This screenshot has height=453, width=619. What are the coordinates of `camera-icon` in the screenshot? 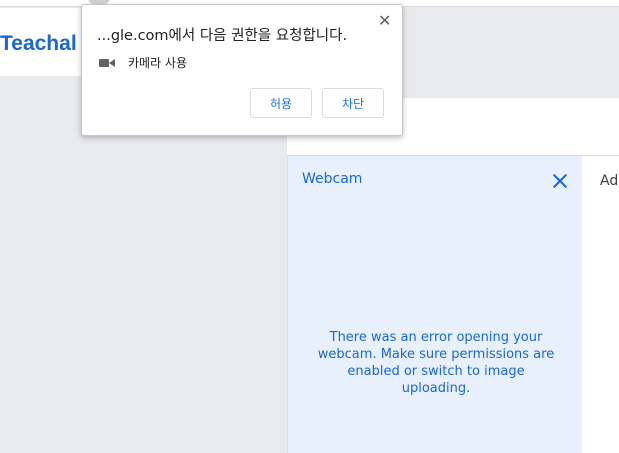 It's located at (107, 63).